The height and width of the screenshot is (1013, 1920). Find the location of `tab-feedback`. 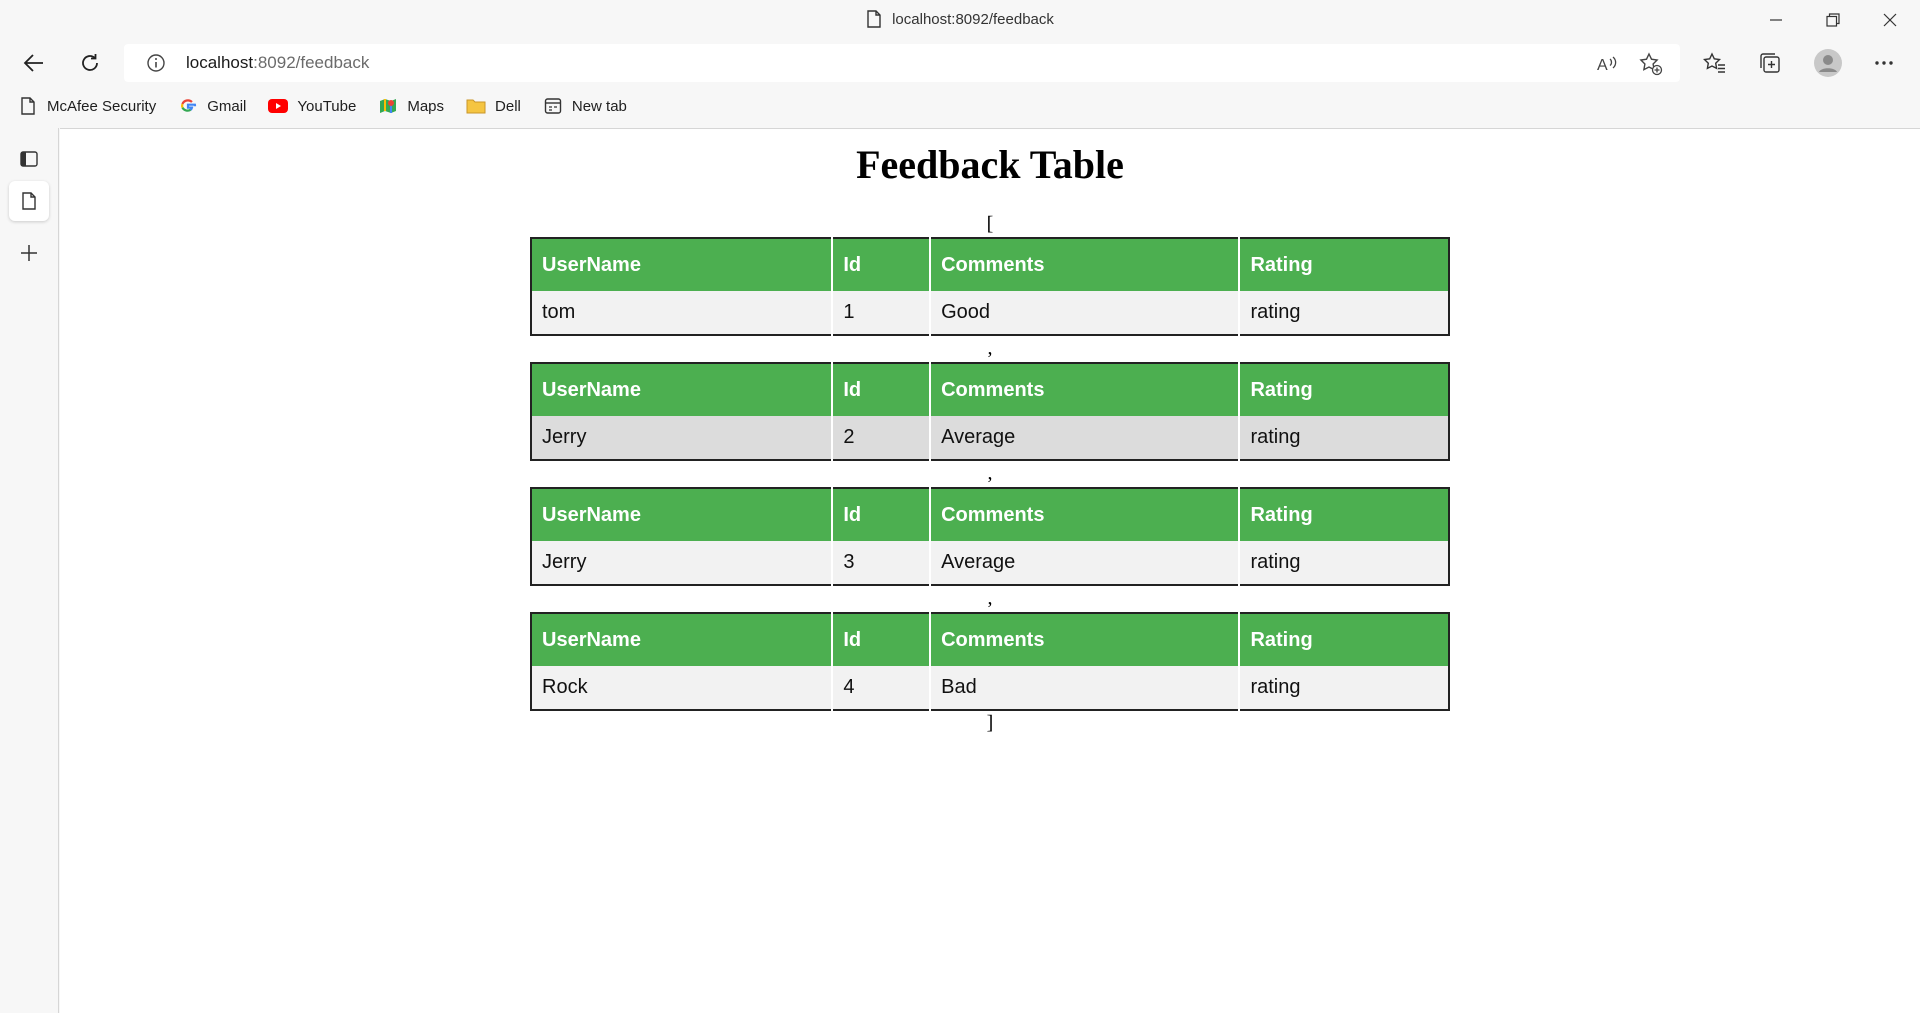

tab-feedback is located at coordinates (29, 201).